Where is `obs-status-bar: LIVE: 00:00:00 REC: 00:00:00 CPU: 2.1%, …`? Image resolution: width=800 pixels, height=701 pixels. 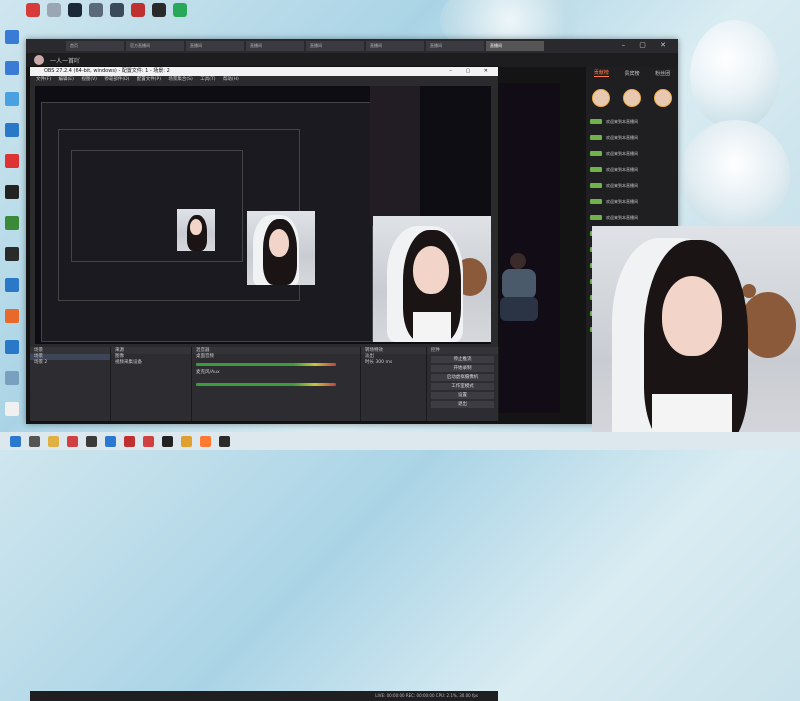
obs-status-bar: LIVE: 00:00:00 REC: 00:00:00 CPU: 2.1%, … is located at coordinates (264, 696).